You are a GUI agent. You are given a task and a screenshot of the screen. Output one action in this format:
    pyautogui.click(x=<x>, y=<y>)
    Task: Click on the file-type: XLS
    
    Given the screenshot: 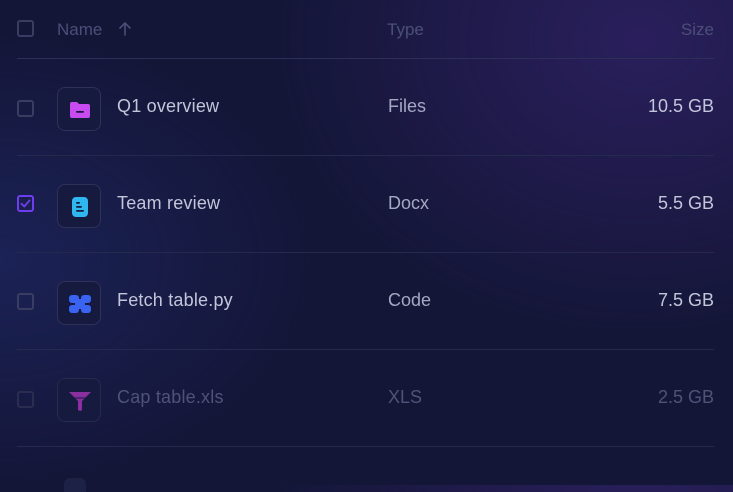 What is the action you would take?
    pyautogui.click(x=405, y=397)
    